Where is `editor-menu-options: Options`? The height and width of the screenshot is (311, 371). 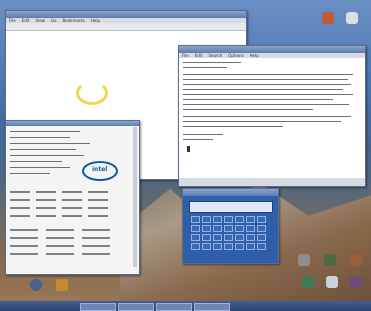
editor-menu-options: Options is located at coordinates (235, 55).